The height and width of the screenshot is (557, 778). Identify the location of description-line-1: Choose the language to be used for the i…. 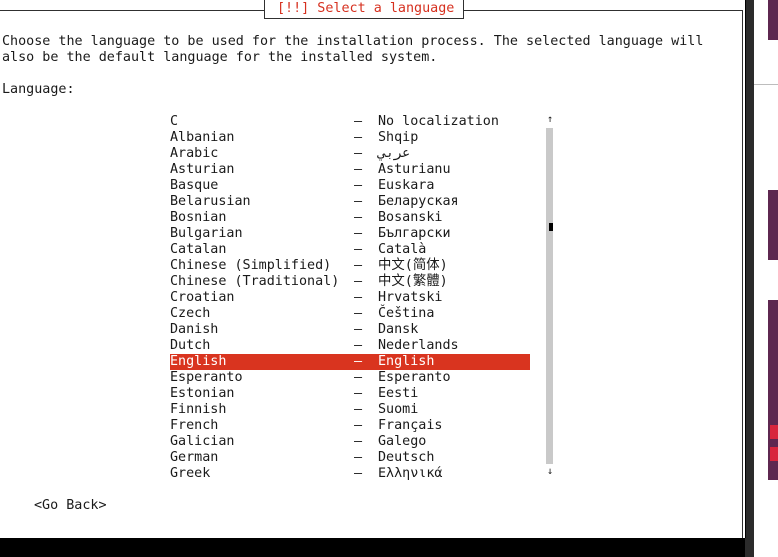
(353, 41).